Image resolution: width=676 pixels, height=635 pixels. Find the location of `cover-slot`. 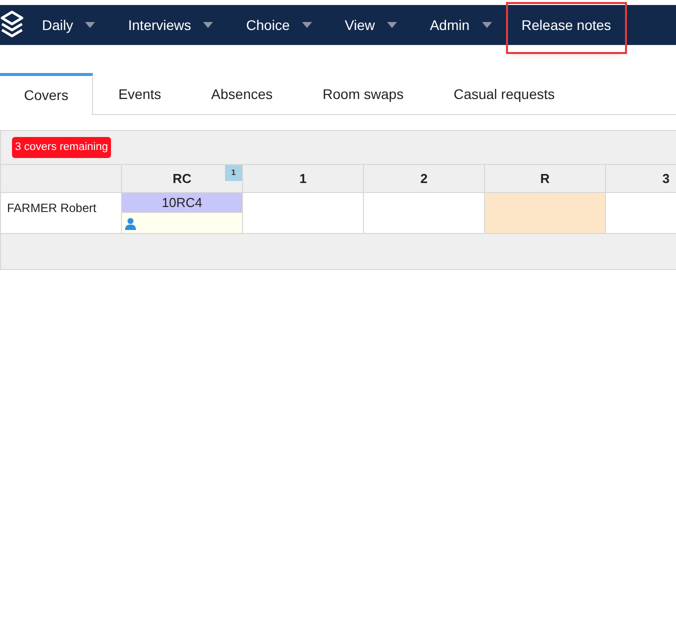

cover-slot is located at coordinates (182, 223).